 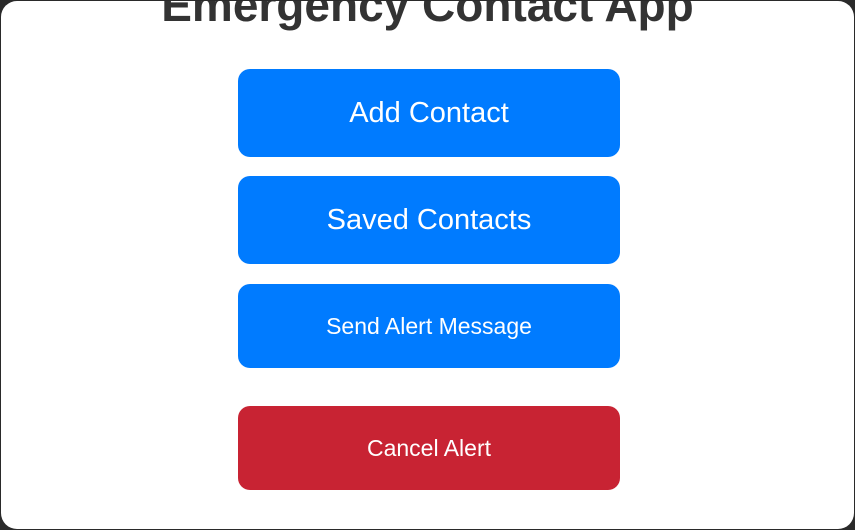 I want to click on app-title: Emergency Contact App, so click(x=427, y=16).